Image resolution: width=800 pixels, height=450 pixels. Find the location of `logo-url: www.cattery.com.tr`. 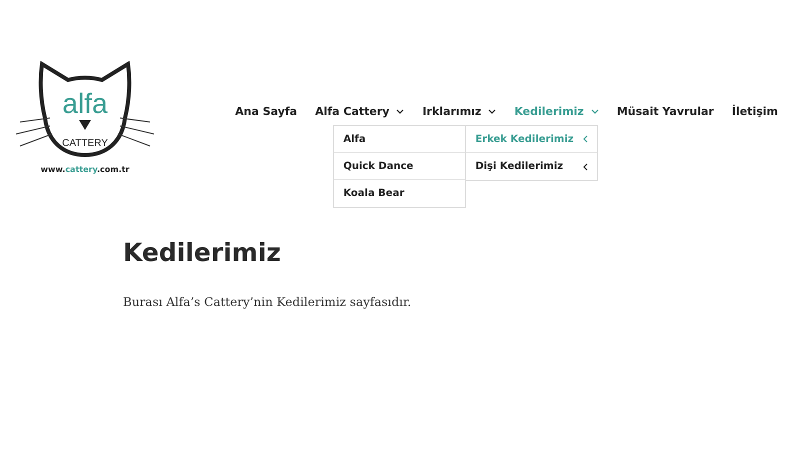

logo-url: www.cattery.com.tr is located at coordinates (85, 169).